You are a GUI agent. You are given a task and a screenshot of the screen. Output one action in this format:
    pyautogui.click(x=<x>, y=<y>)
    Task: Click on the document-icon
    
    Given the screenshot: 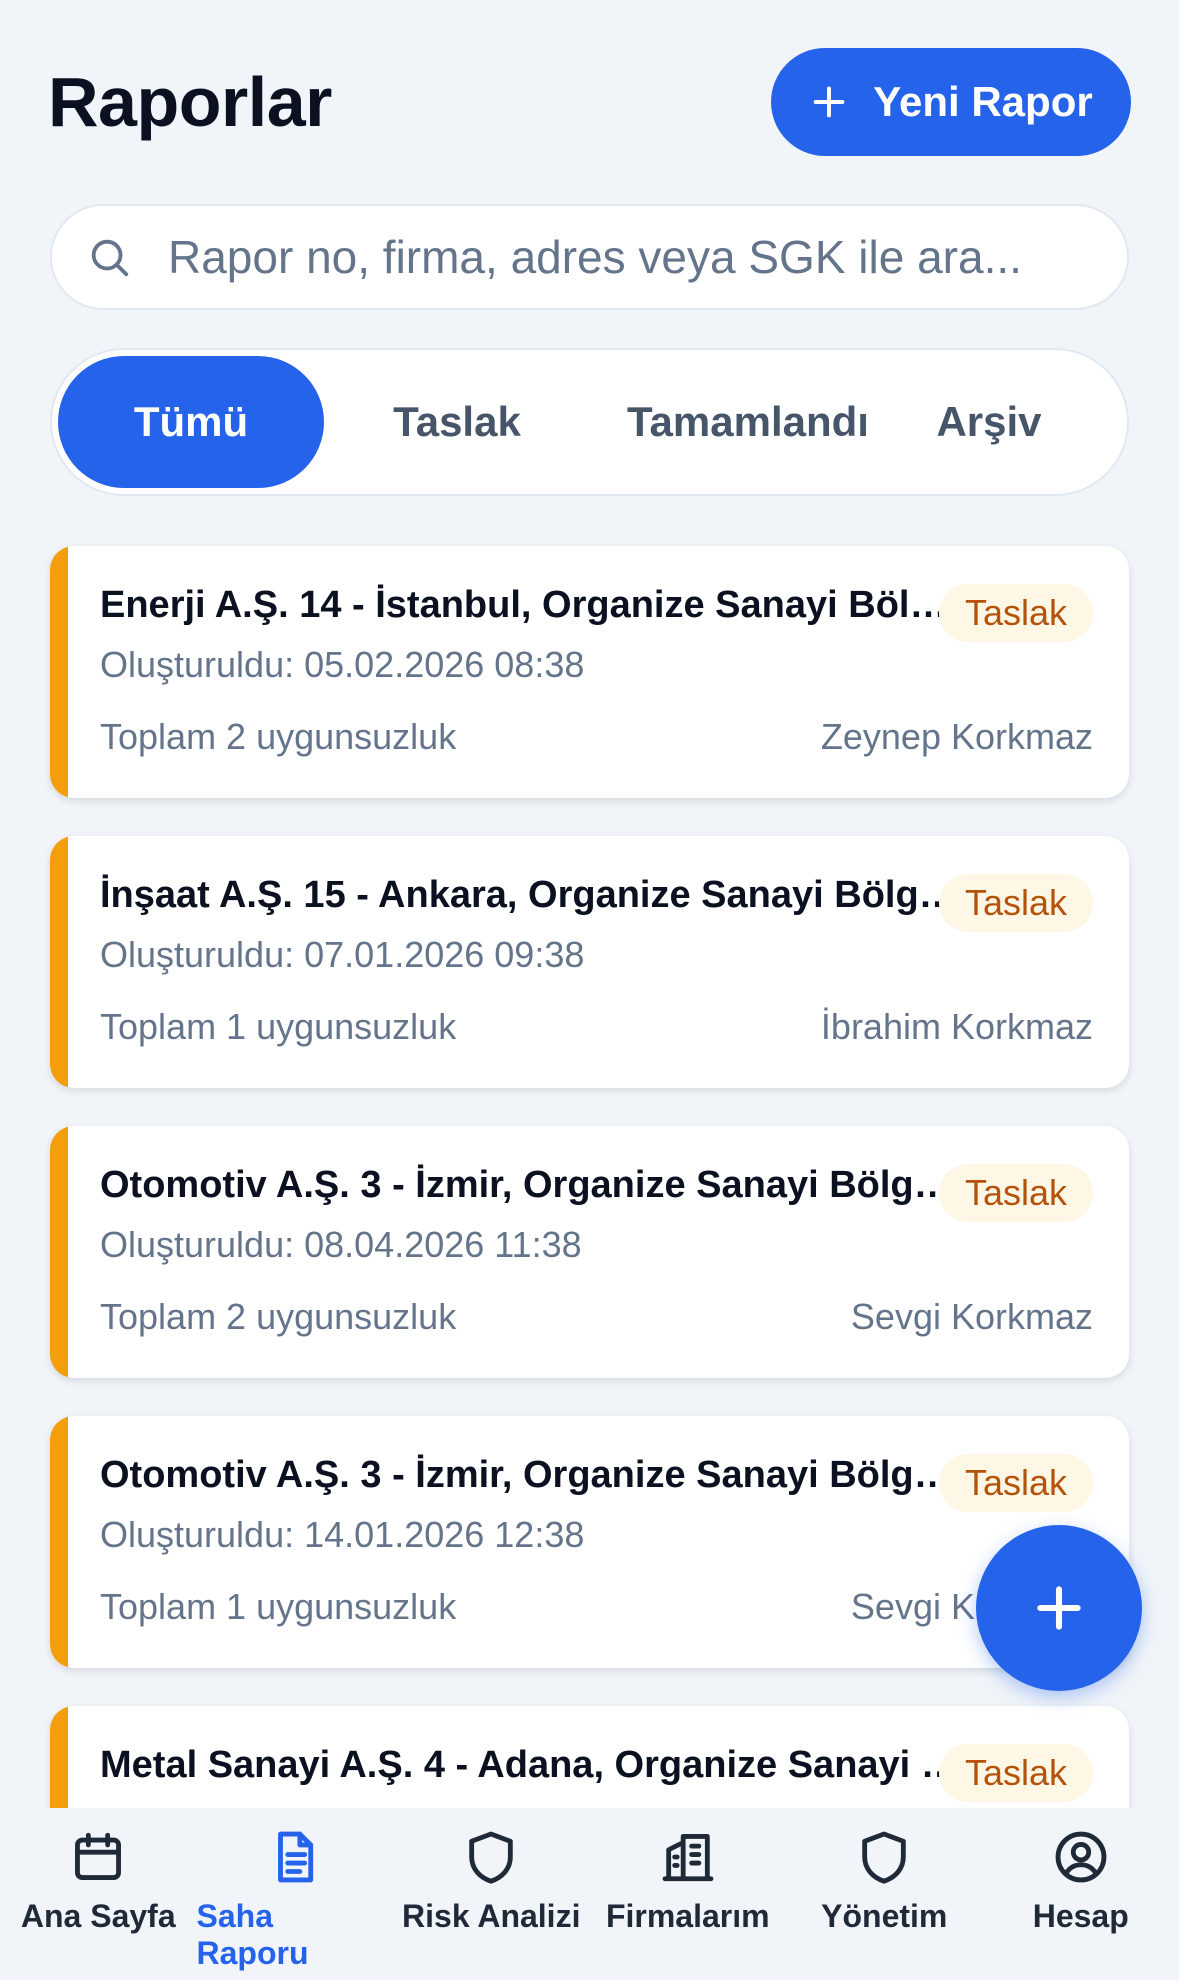 What is the action you would take?
    pyautogui.click(x=295, y=1857)
    